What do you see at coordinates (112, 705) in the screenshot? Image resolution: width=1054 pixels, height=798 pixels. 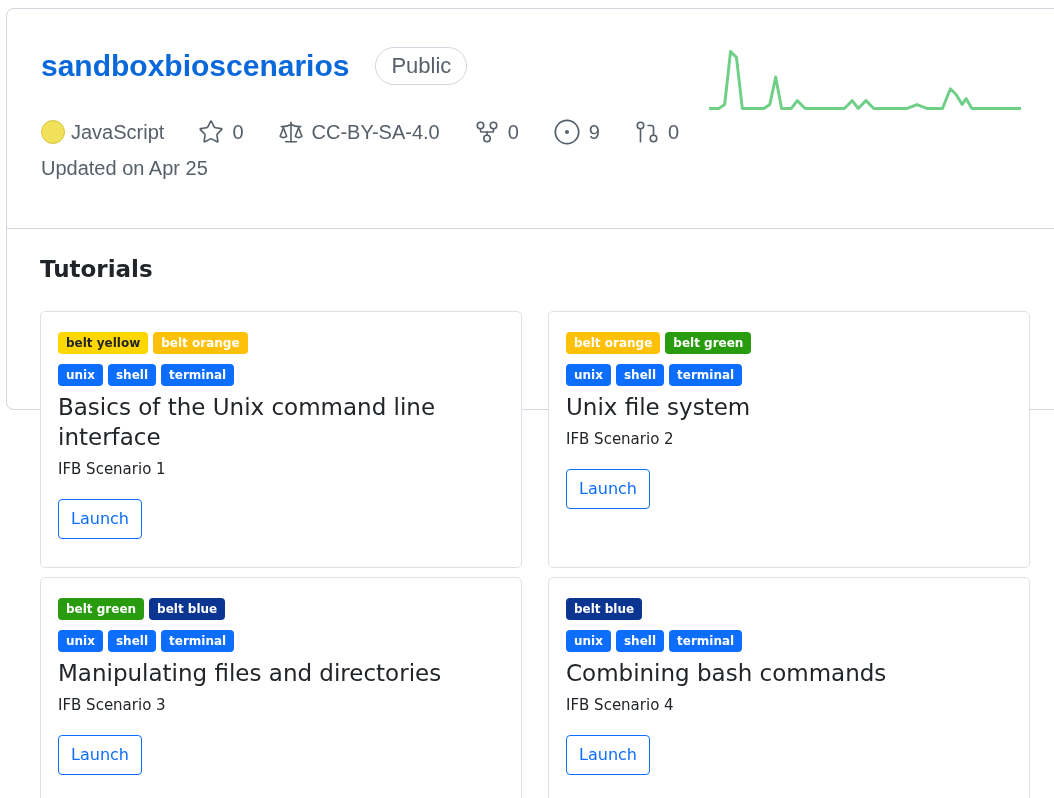 I see `tutorial-subtitle: IFB Scenario 3` at bounding box center [112, 705].